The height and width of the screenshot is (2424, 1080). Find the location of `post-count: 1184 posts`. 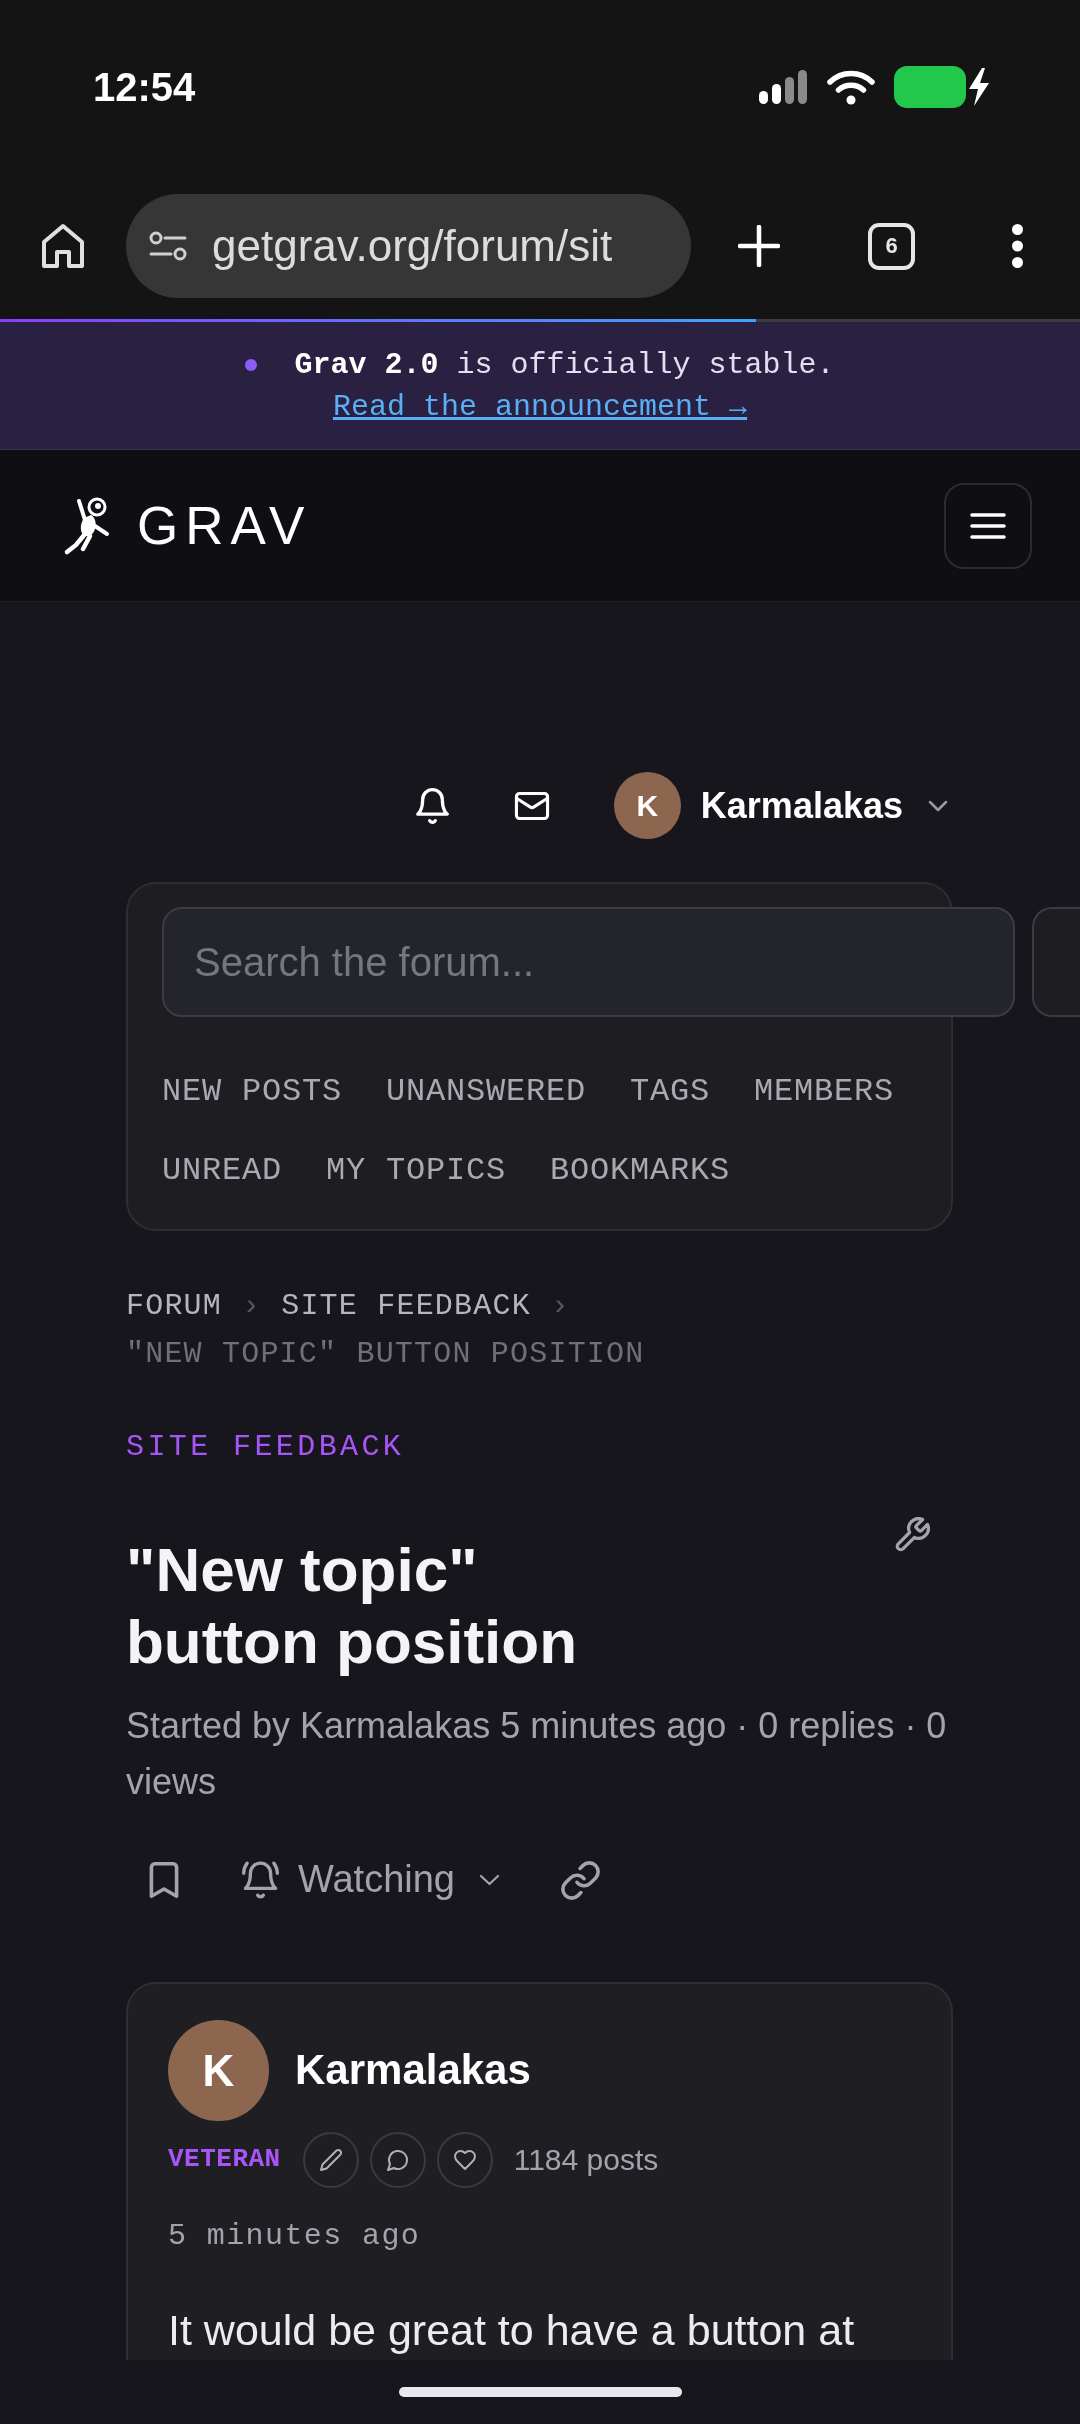

post-count: 1184 posts is located at coordinates (586, 2160).